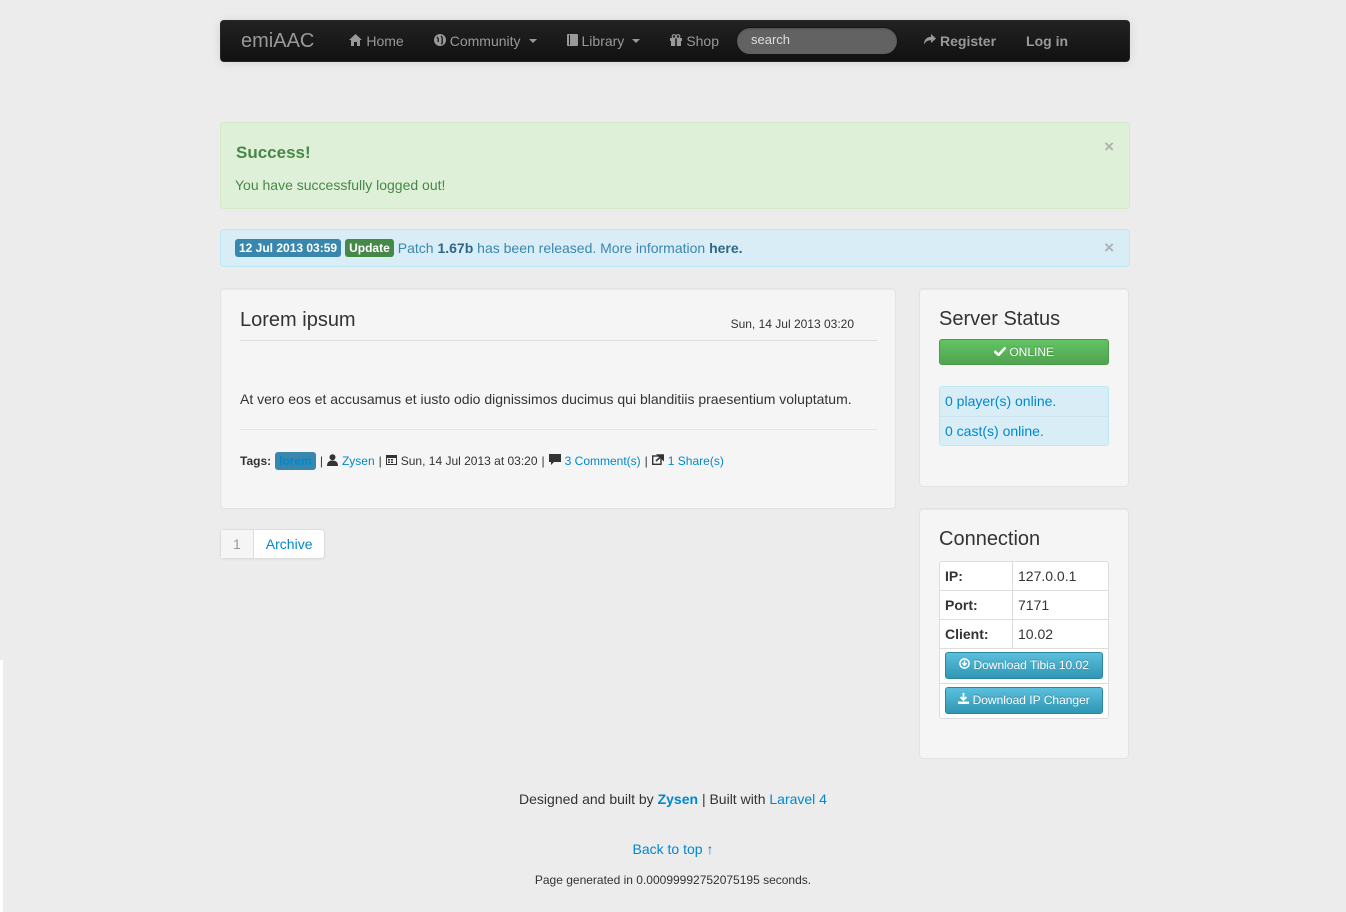 The height and width of the screenshot is (912, 1346). What do you see at coordinates (930, 41) in the screenshot?
I see `share-arrow-icon` at bounding box center [930, 41].